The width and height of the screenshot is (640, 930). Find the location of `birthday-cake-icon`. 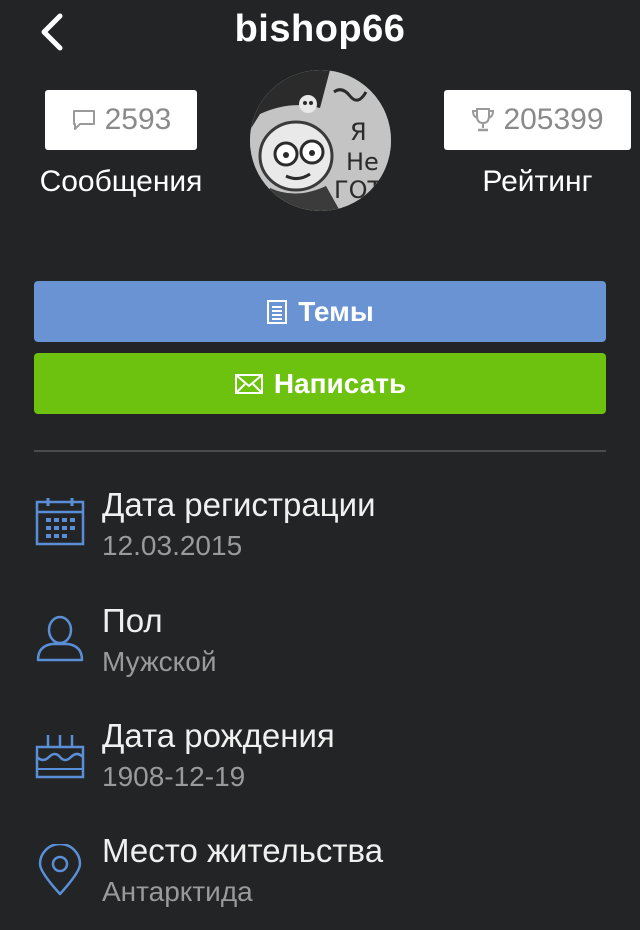

birthday-cake-icon is located at coordinates (60, 757).